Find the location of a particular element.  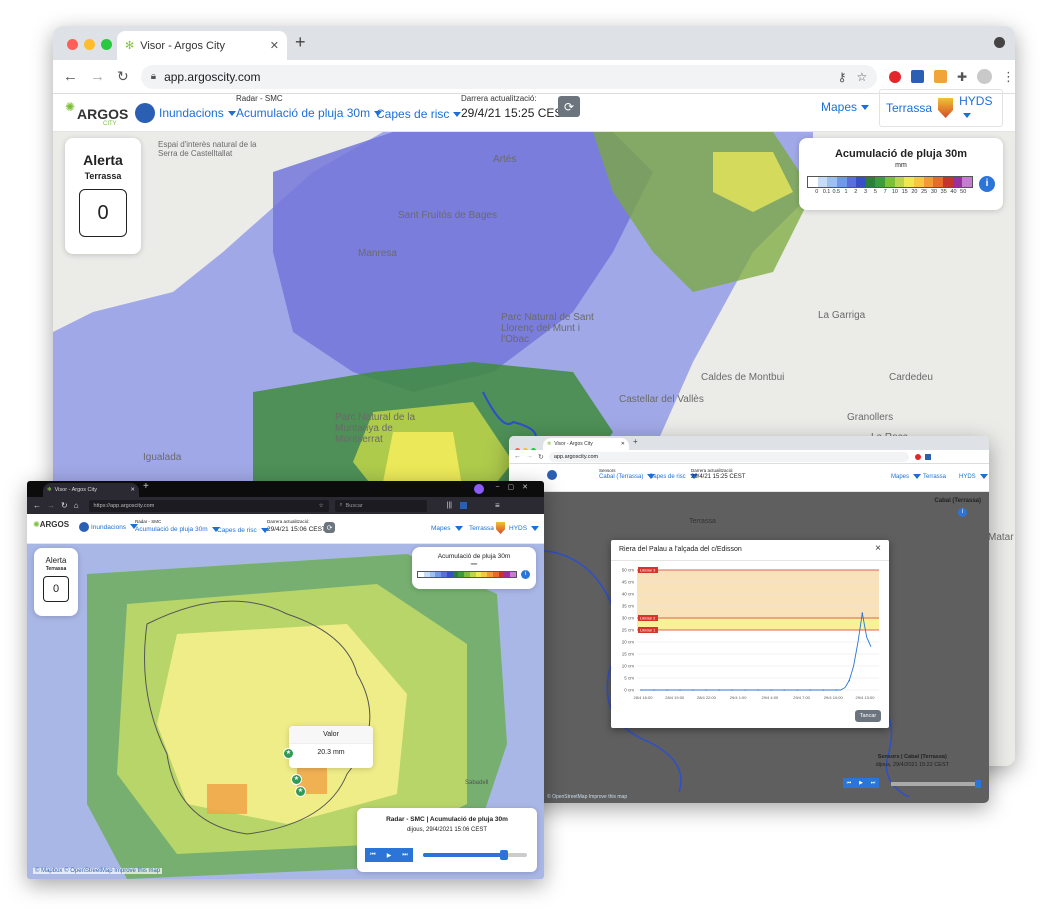

browser-tab: ✻ Visor - Argos City ✕ is located at coordinates (202, 45).